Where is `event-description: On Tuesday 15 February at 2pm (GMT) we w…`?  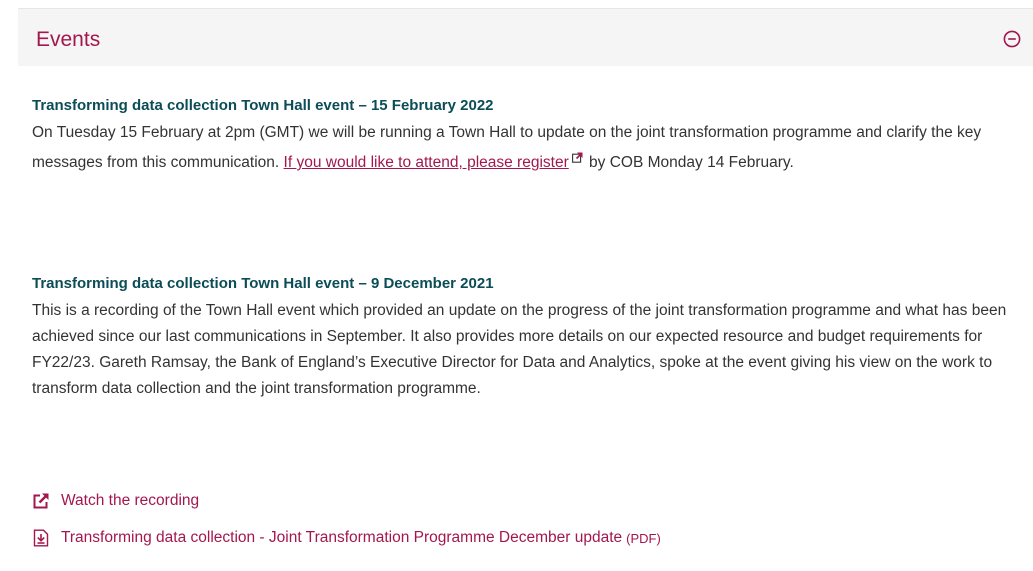
event-description: On Tuesday 15 February at 2pm (GMT) we w… is located at coordinates (529, 148).